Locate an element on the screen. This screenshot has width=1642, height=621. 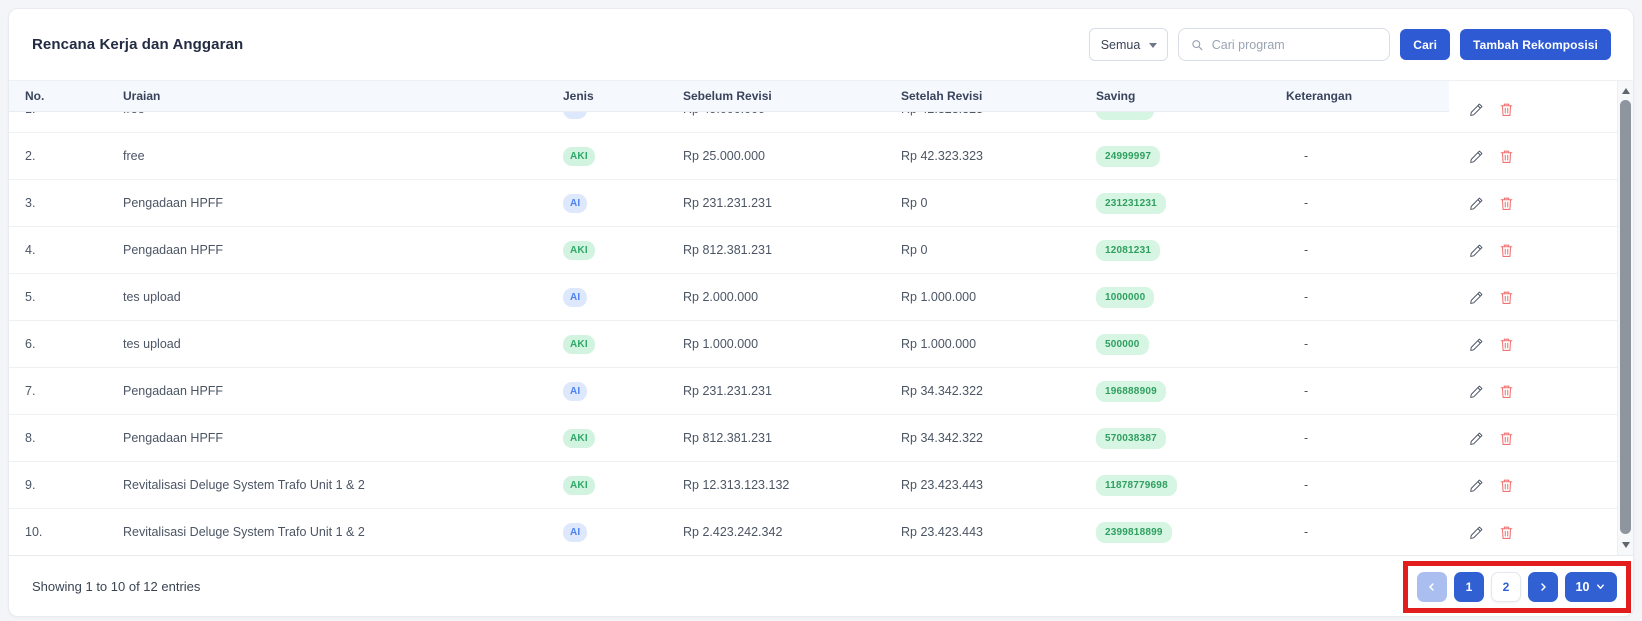
page-1-button: 1 is located at coordinates (1469, 586).